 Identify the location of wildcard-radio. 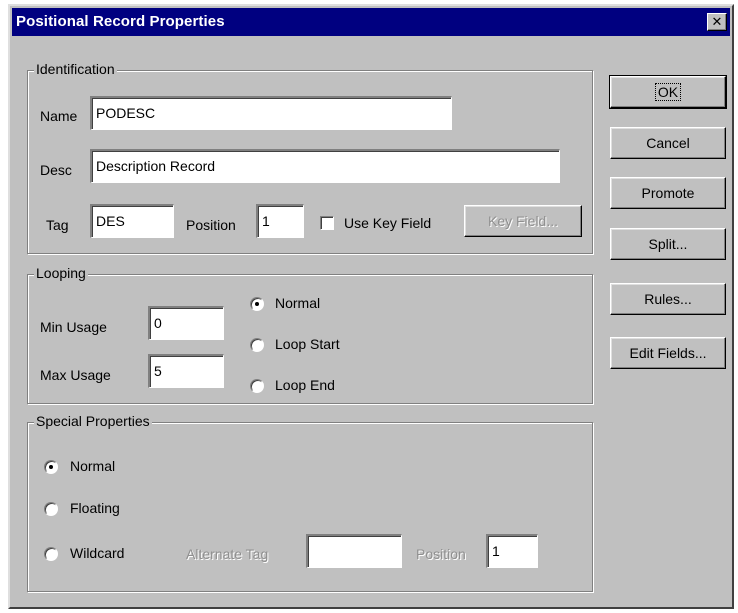
(51, 554).